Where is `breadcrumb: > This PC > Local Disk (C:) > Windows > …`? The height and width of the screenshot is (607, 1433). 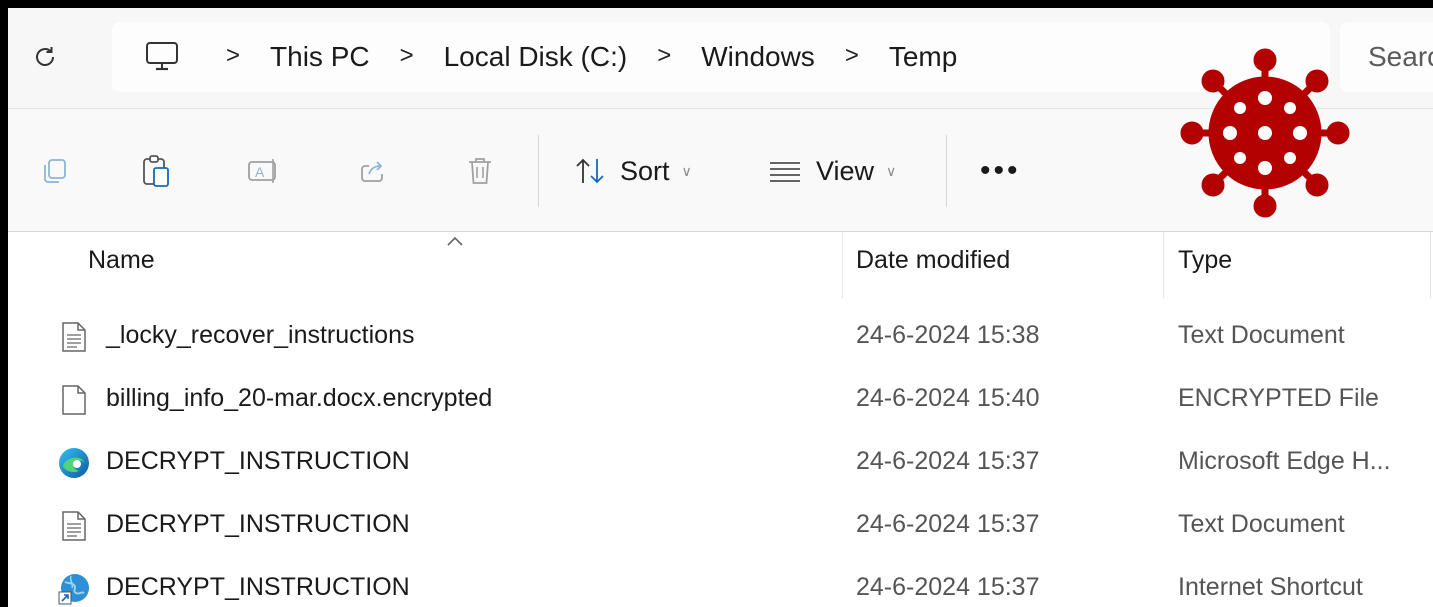 breadcrumb: > This PC > Local Disk (C:) > Windows > … is located at coordinates (721, 57).